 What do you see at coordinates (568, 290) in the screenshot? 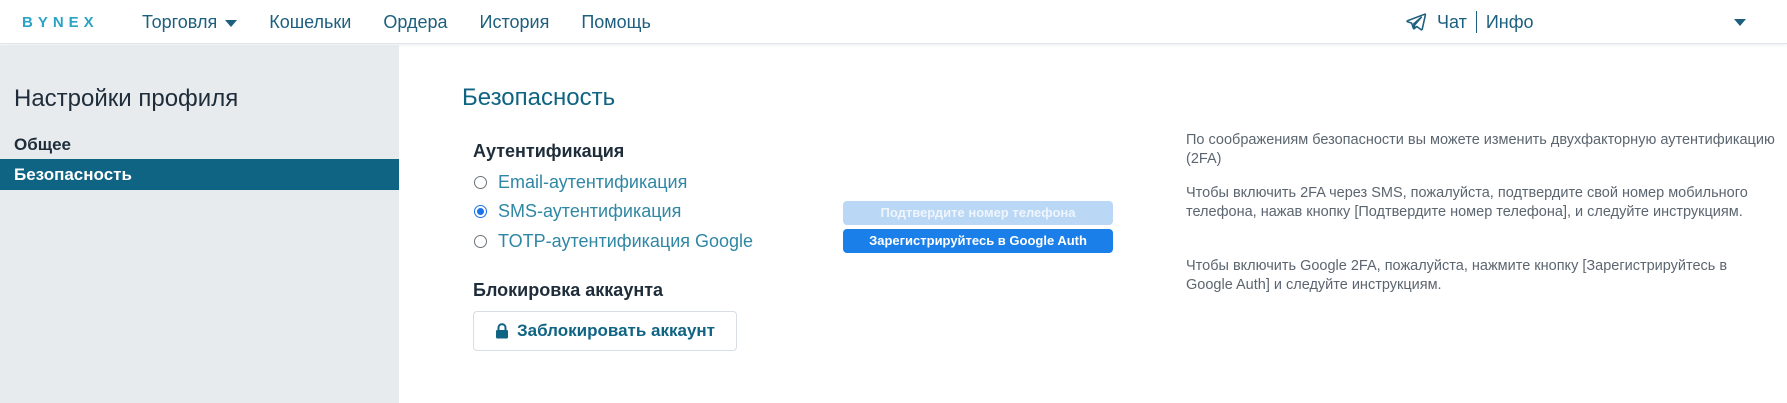
I see `account-lock-heading: Блокировка аккаунта` at bounding box center [568, 290].